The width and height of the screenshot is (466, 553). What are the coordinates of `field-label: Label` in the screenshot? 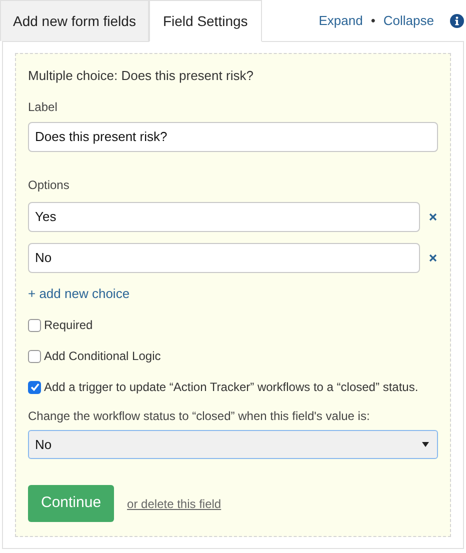 It's located at (43, 107).